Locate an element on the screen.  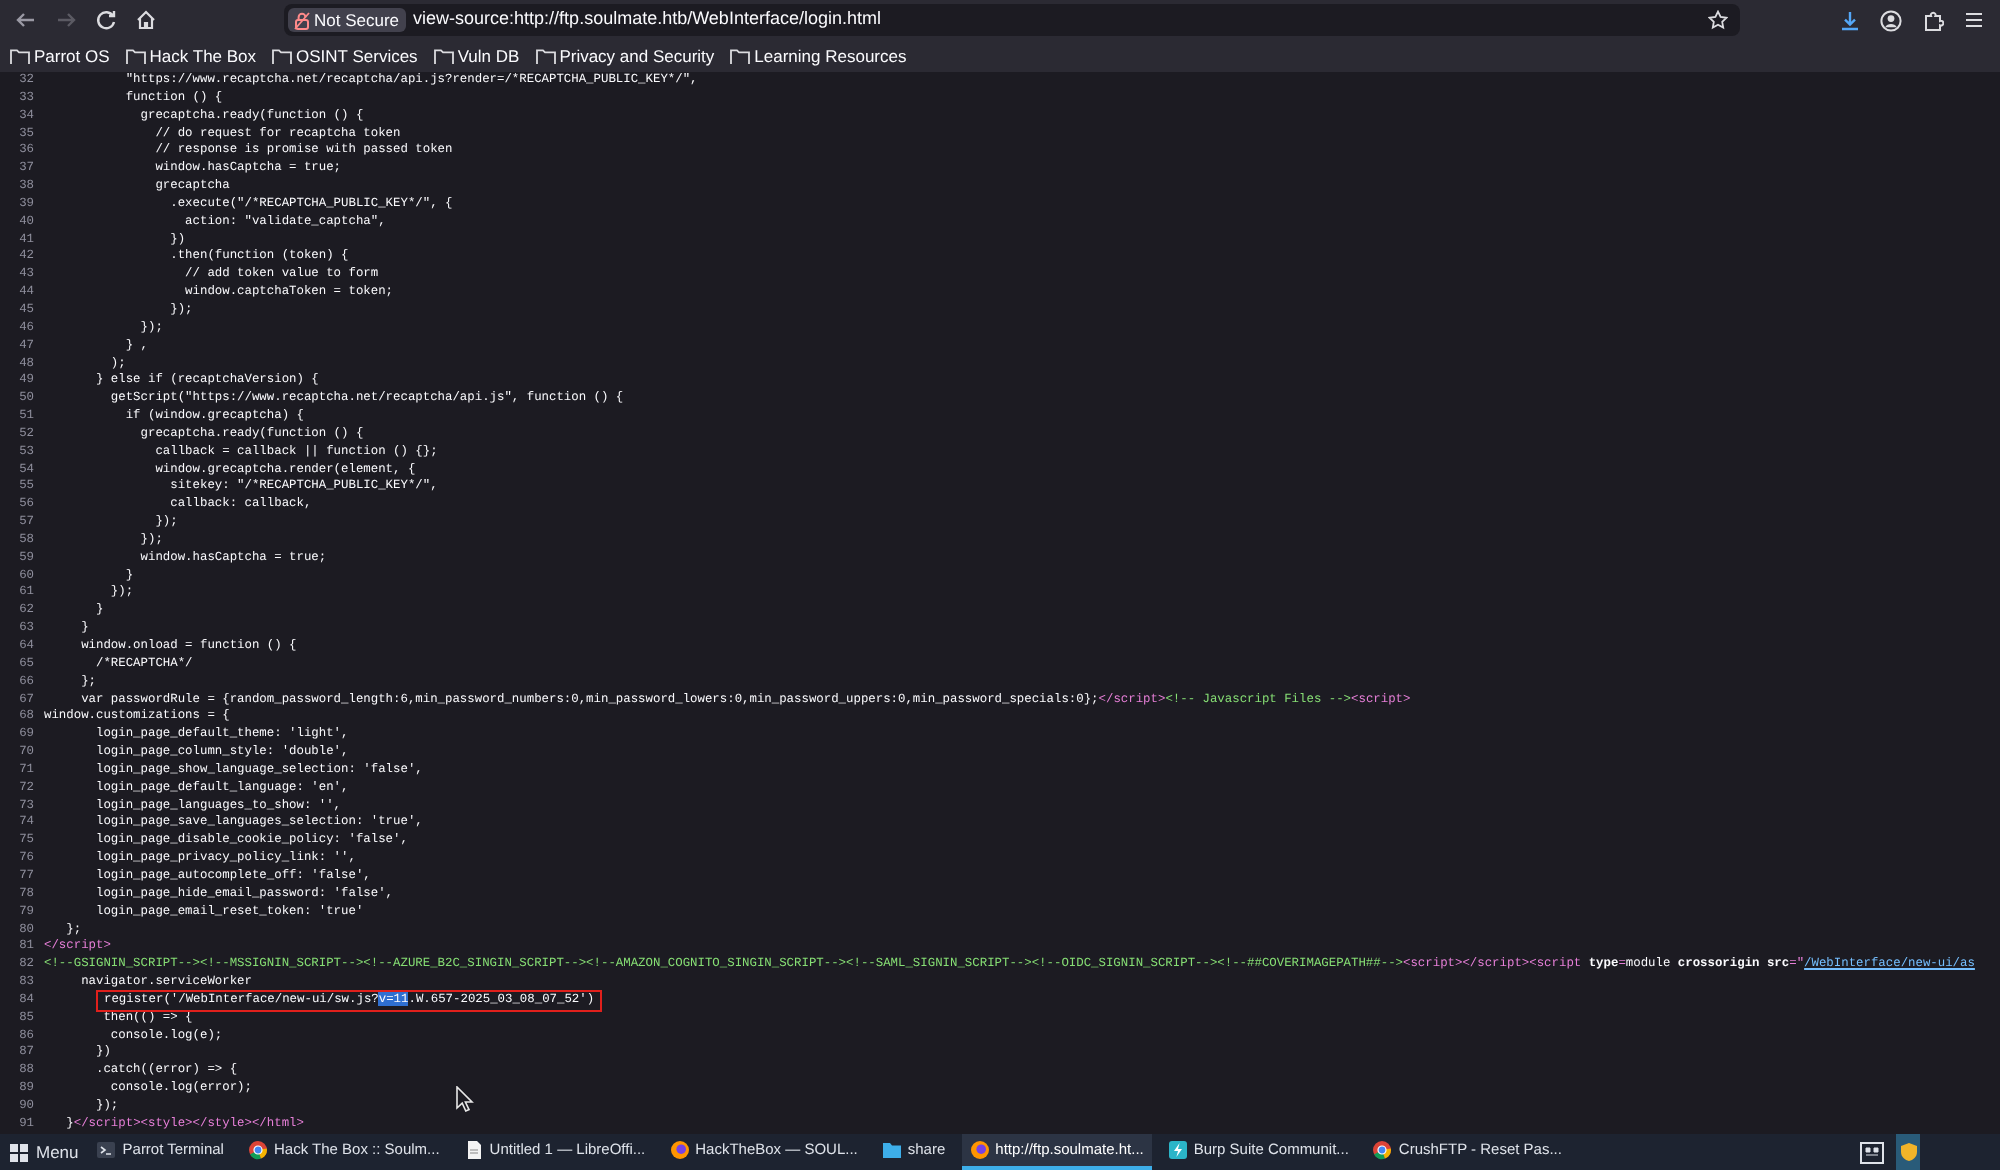
bookmark-folder: Hack The Box is located at coordinates (191, 56).